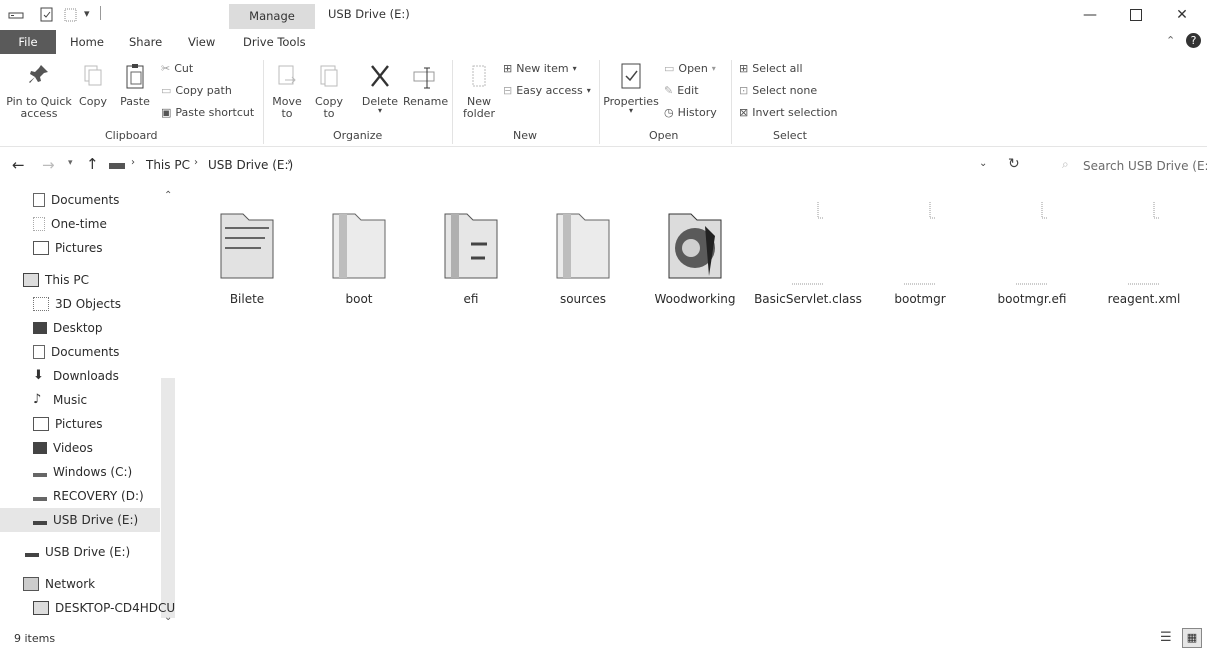 Image resolution: width=1207 pixels, height=650 pixels. What do you see at coordinates (215, 112) in the screenshot?
I see `paste-shortcut-label: Paste shortcut` at bounding box center [215, 112].